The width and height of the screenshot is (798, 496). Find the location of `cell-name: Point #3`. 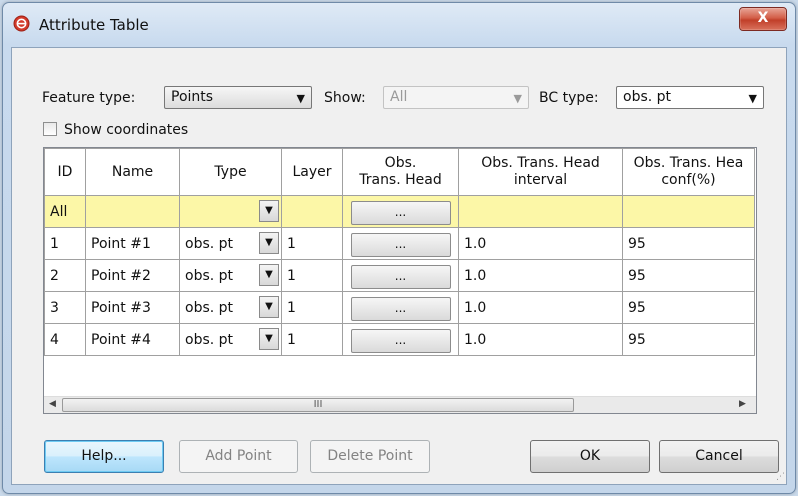

cell-name: Point #3 is located at coordinates (132, 307).